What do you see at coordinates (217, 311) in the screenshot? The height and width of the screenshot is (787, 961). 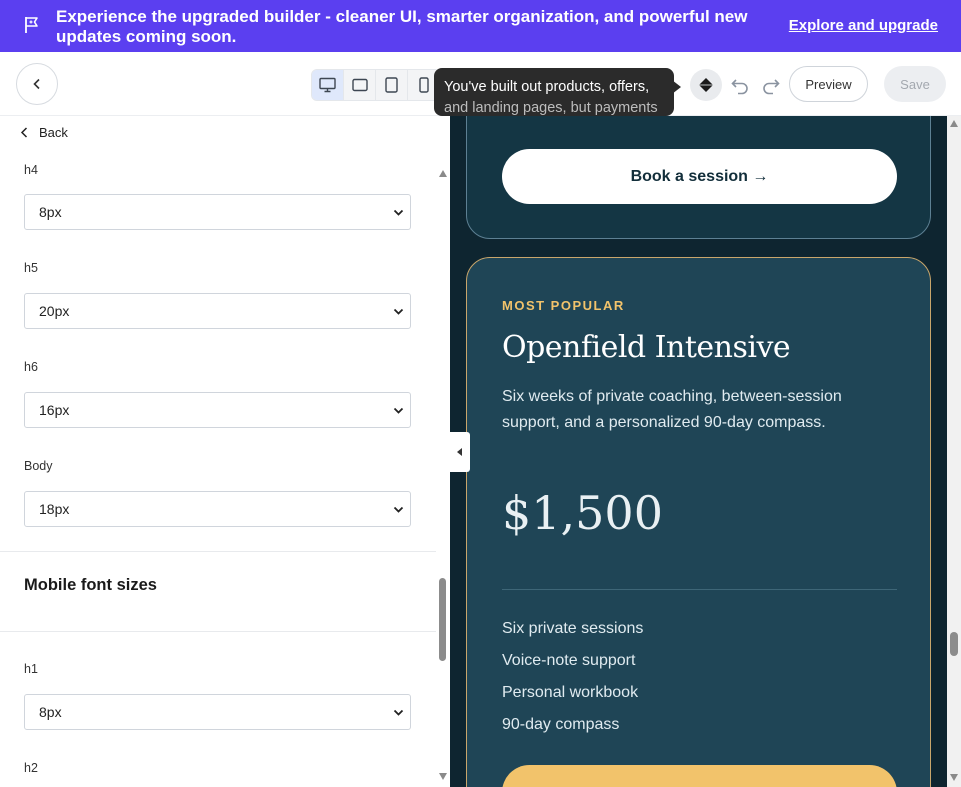 I see `h5-size-select: 20px` at bounding box center [217, 311].